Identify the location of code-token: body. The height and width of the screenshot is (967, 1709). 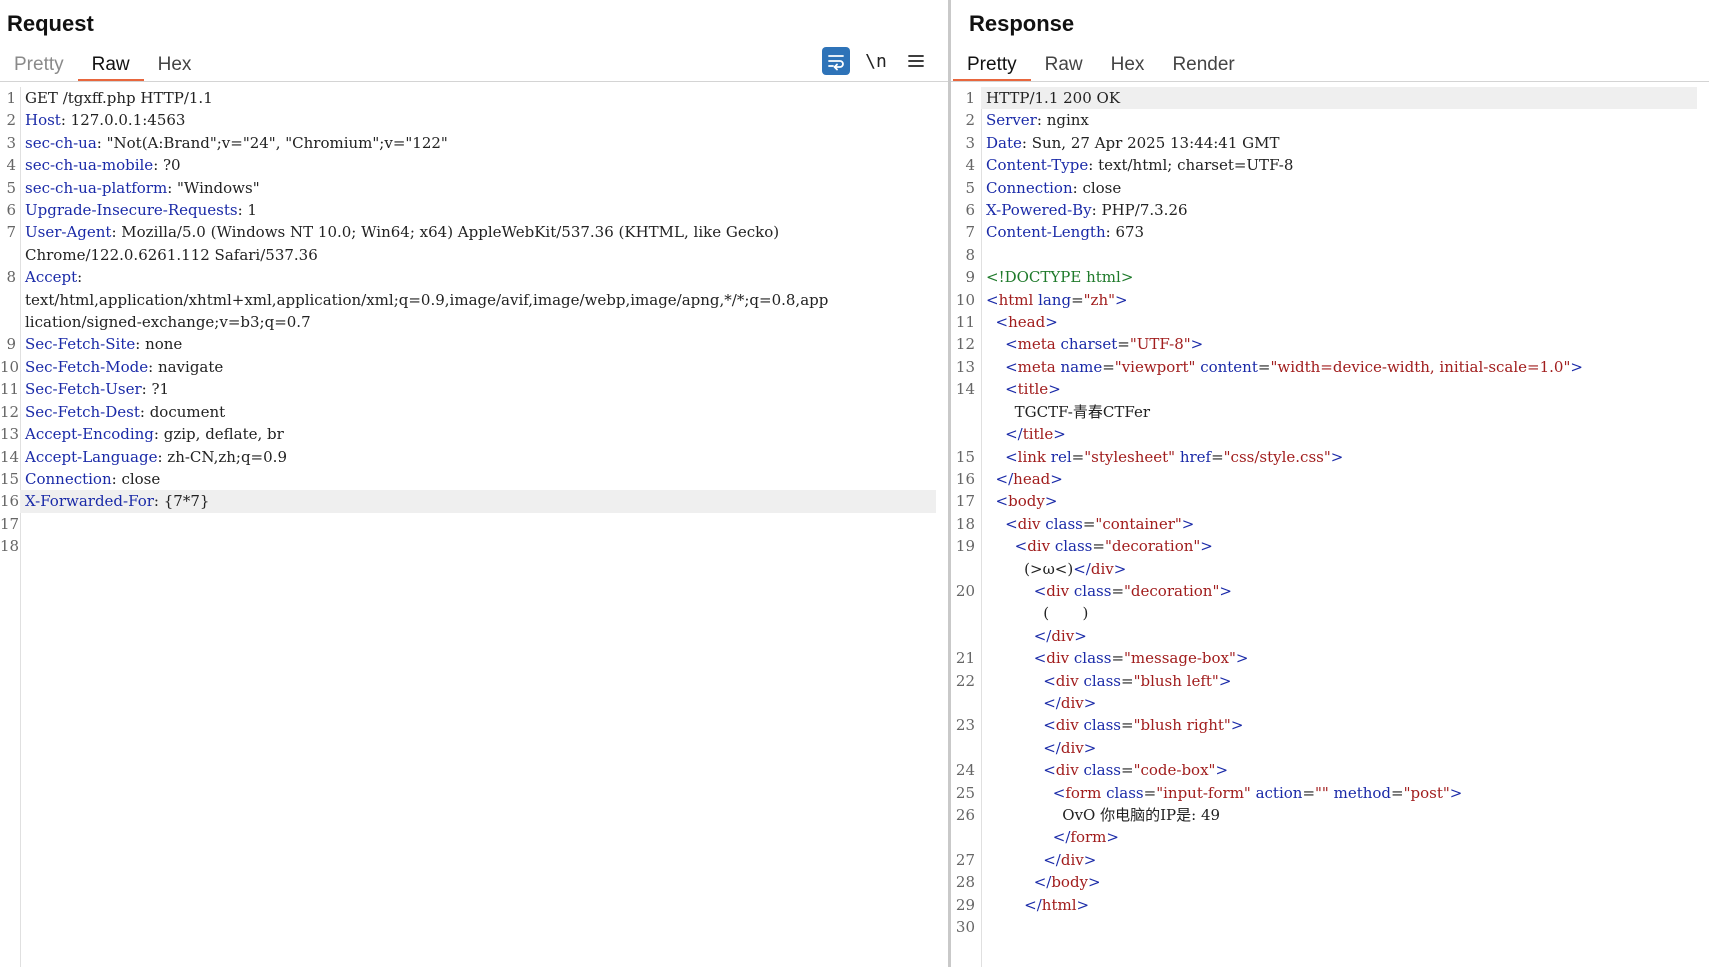
(1070, 882).